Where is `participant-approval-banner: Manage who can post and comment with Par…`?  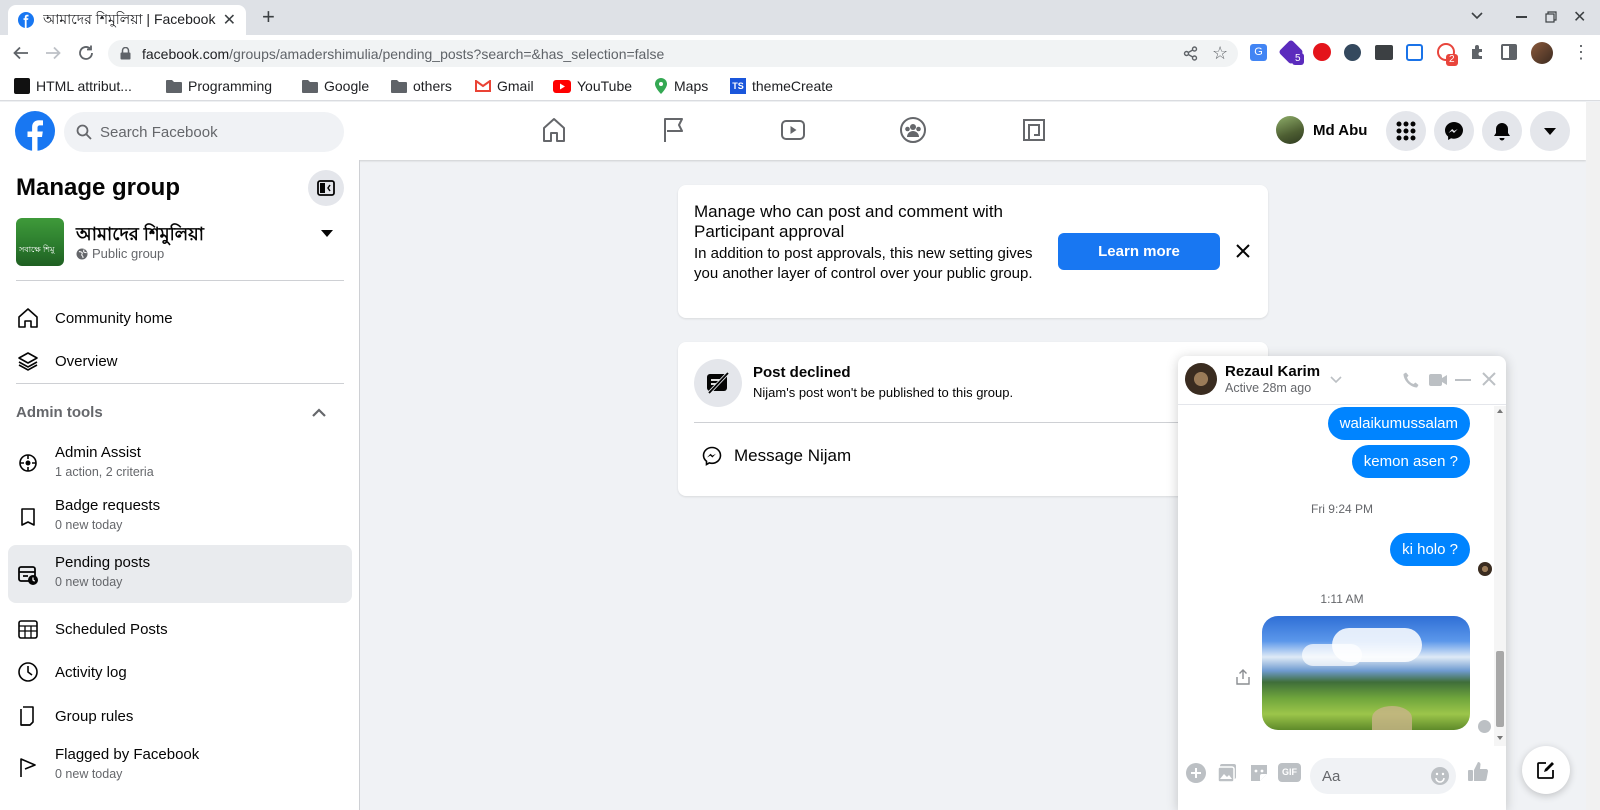
participant-approval-banner: Manage who can post and comment with Par… is located at coordinates (973, 251).